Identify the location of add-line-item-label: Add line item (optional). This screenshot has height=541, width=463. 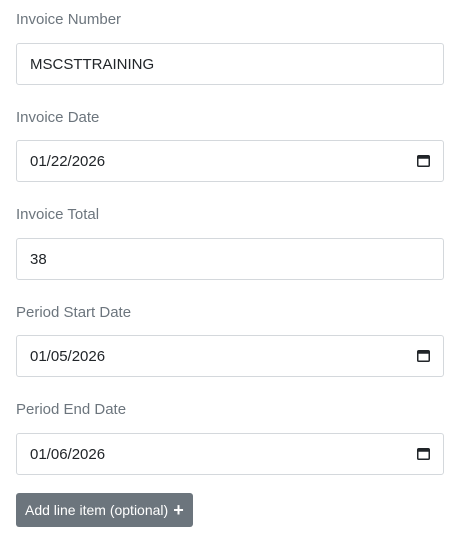
(97, 510).